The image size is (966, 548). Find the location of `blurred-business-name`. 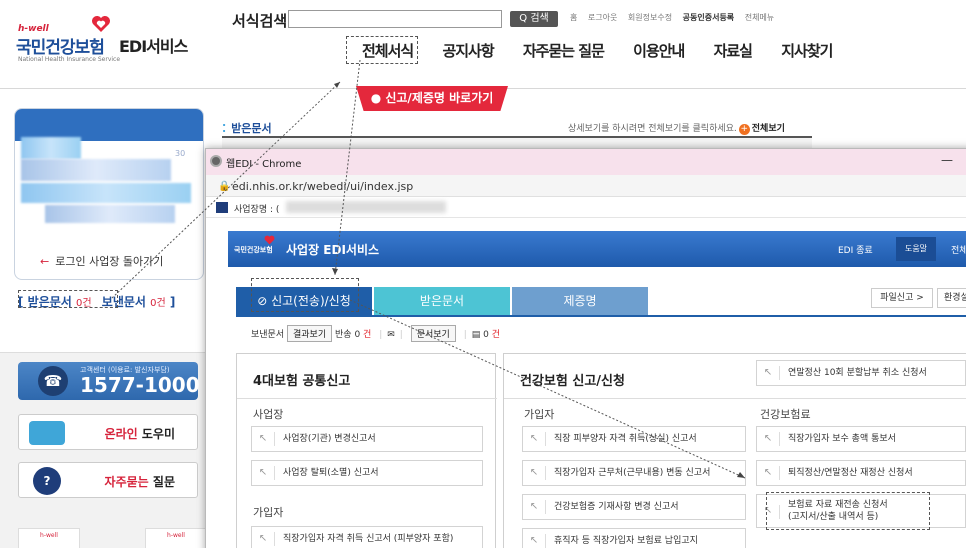

blurred-business-name is located at coordinates (366, 207).